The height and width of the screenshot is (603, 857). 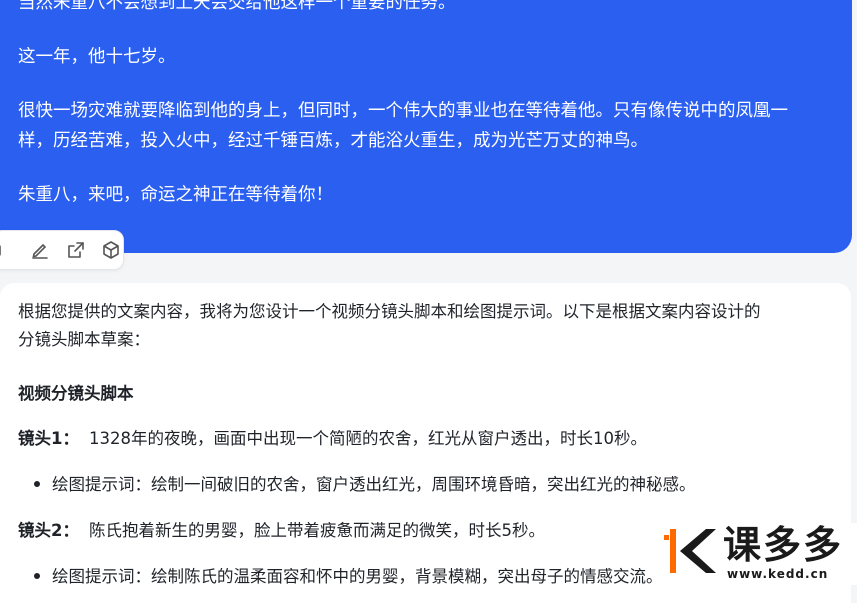 What do you see at coordinates (357, 576) in the screenshot?
I see `prompt-text: 绘图提示词：绘制陈氏的温柔面容和怀中的男婴，背景模糊，突出母子的情感交流。` at bounding box center [357, 576].